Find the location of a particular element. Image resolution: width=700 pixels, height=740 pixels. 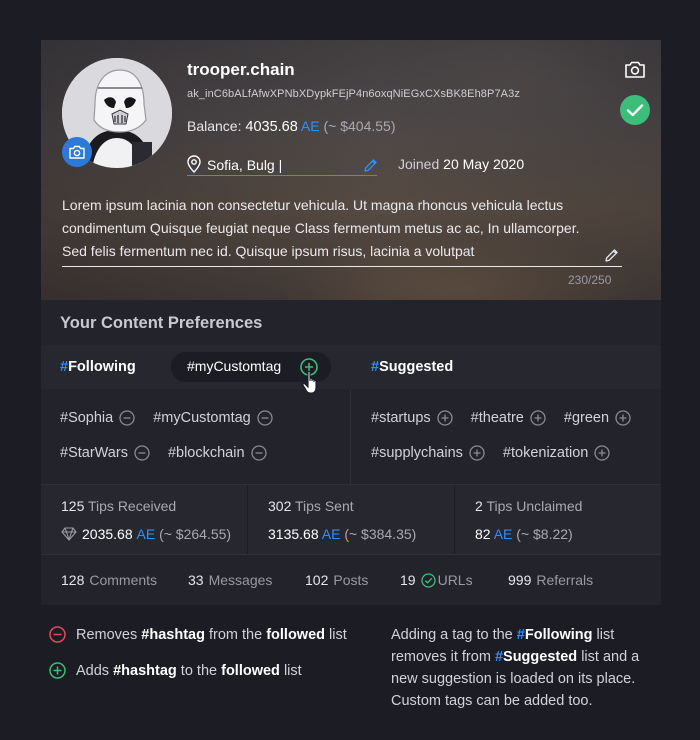

comments-count: 128 Comments is located at coordinates (109, 580).